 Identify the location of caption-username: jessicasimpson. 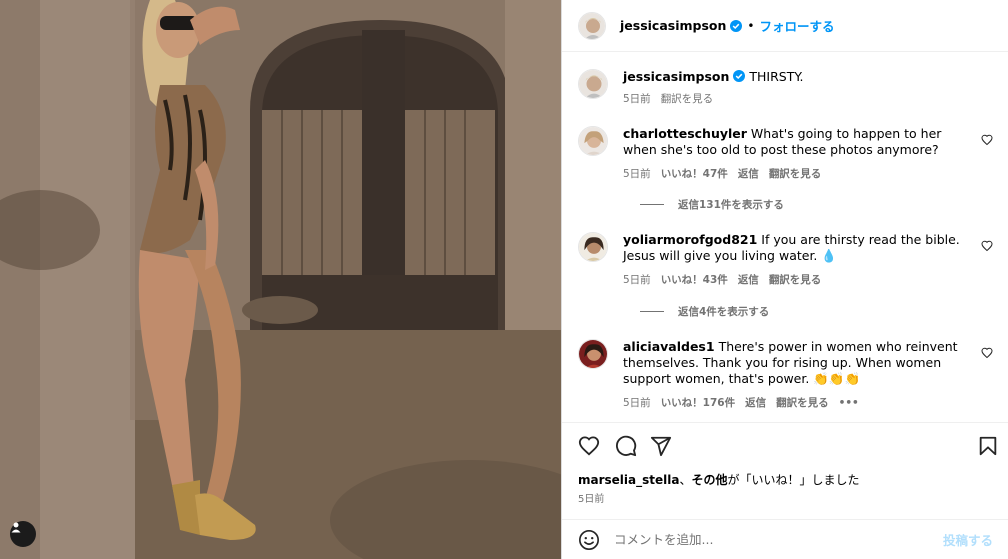
(676, 76).